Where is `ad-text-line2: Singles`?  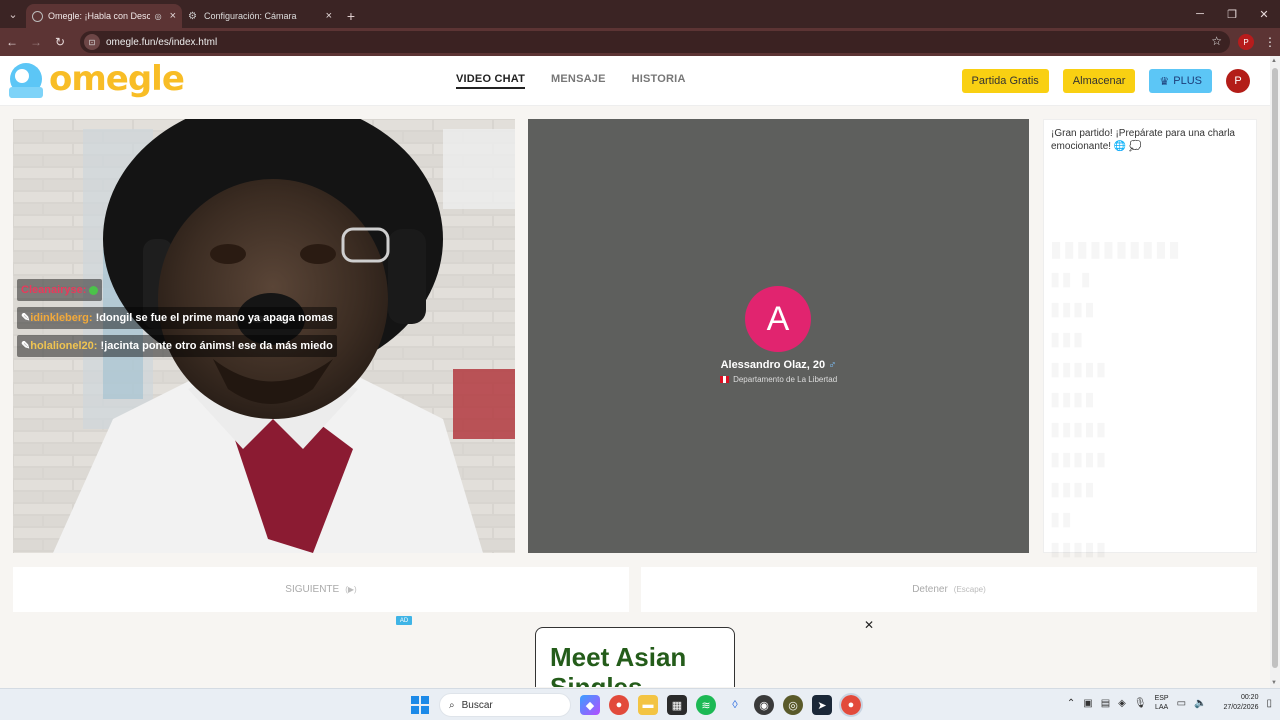
ad-text-line2: Singles is located at coordinates (596, 679).